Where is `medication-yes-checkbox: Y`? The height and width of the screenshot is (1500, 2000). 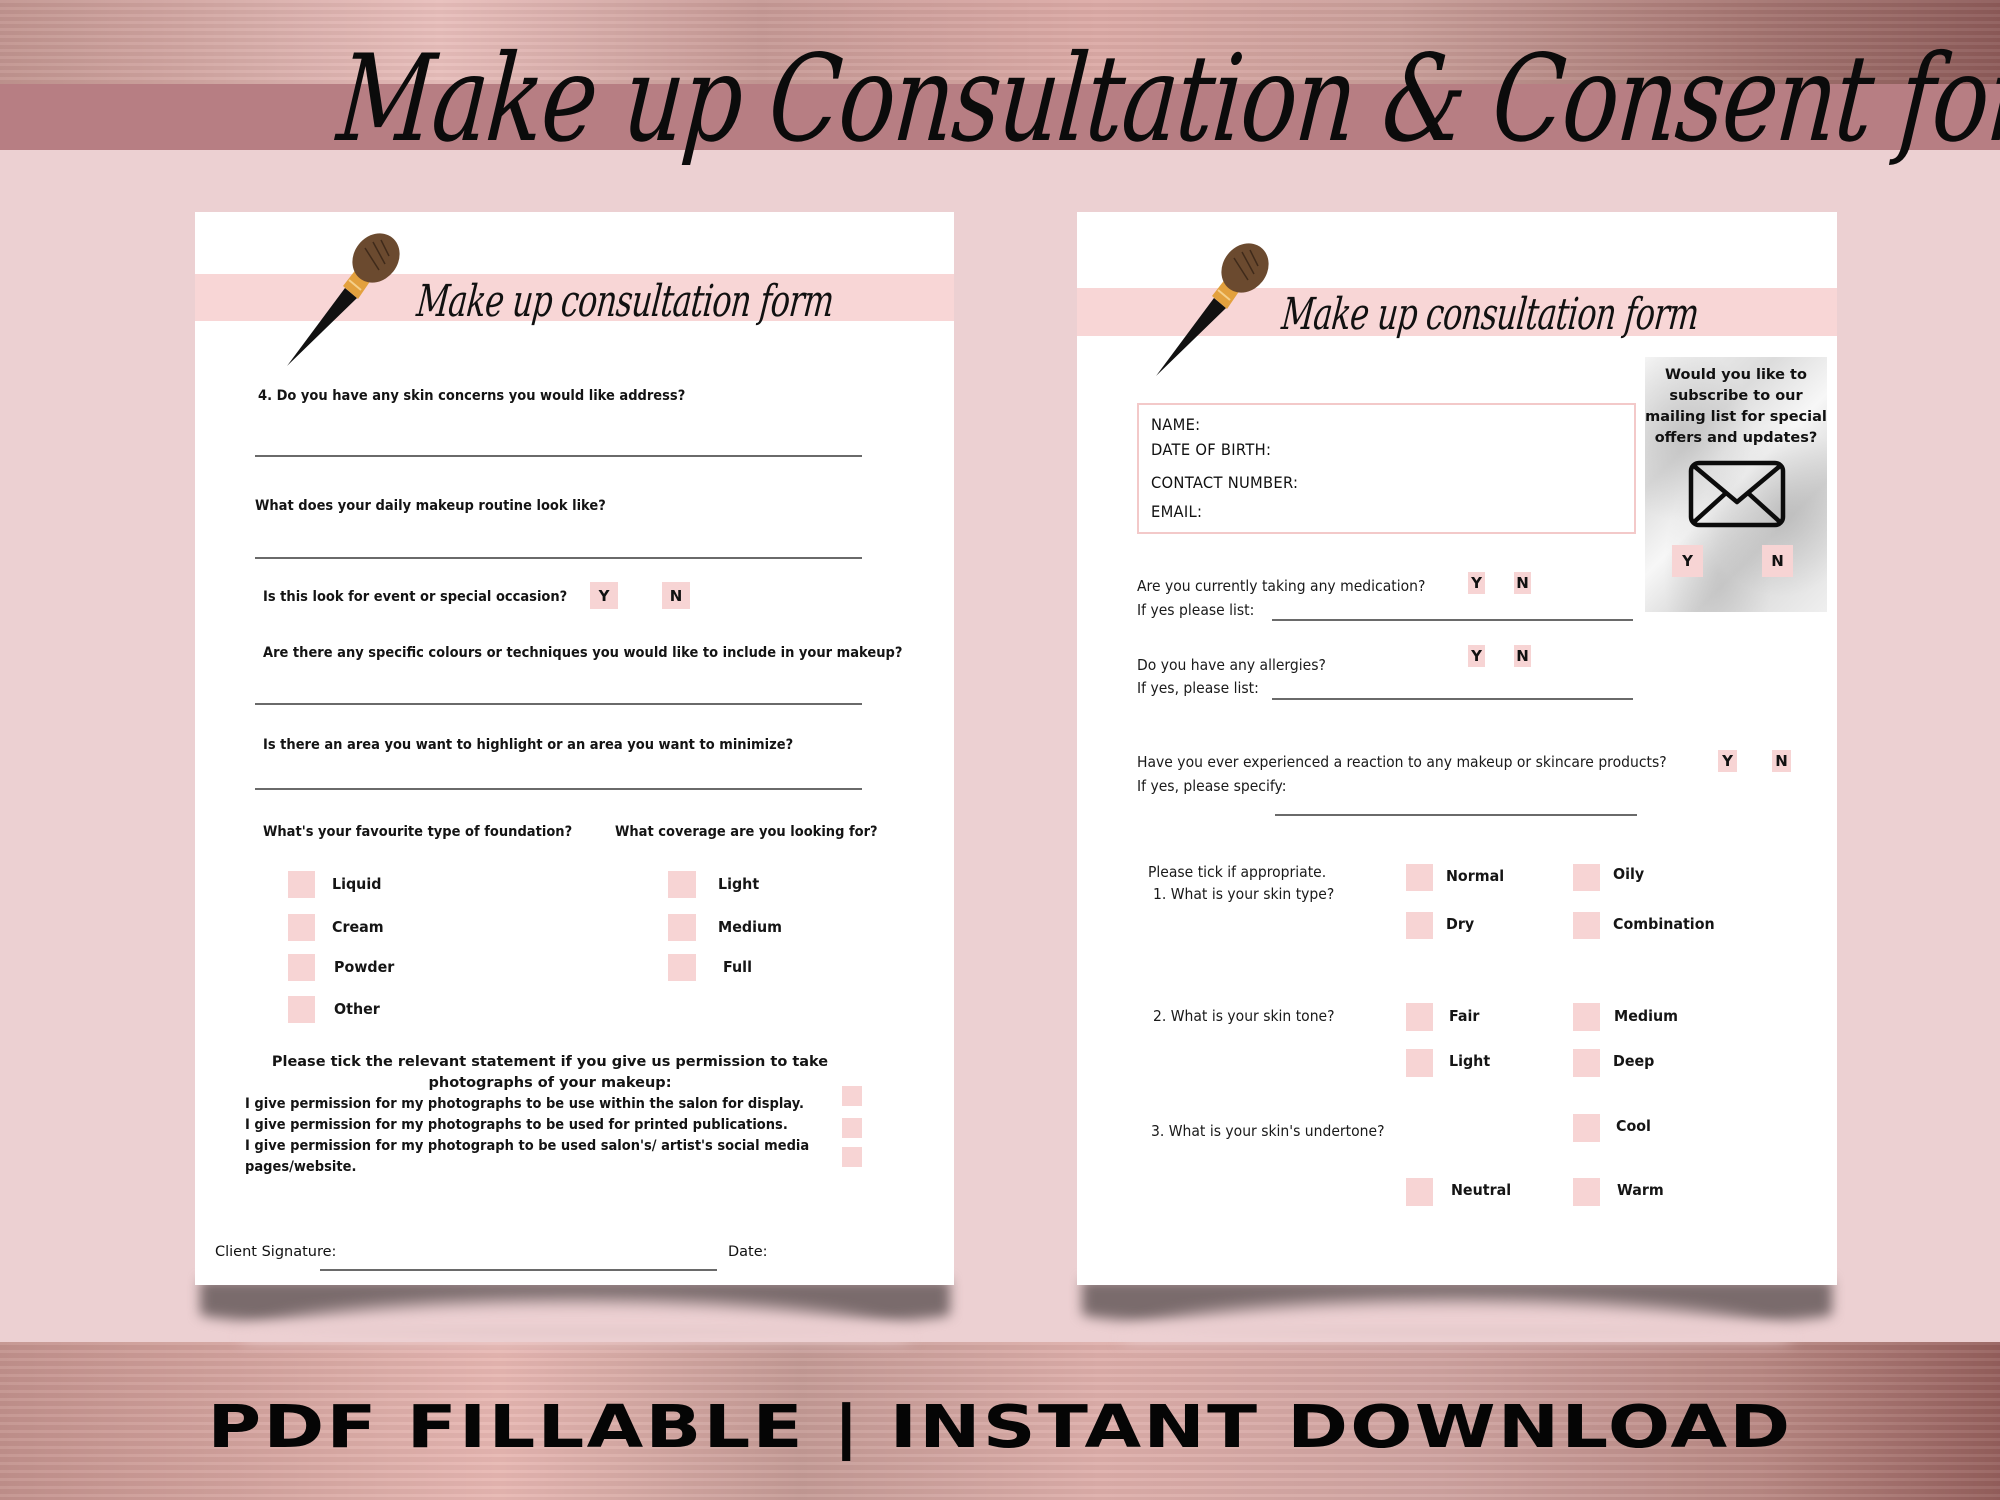
medication-yes-checkbox: Y is located at coordinates (1476, 583).